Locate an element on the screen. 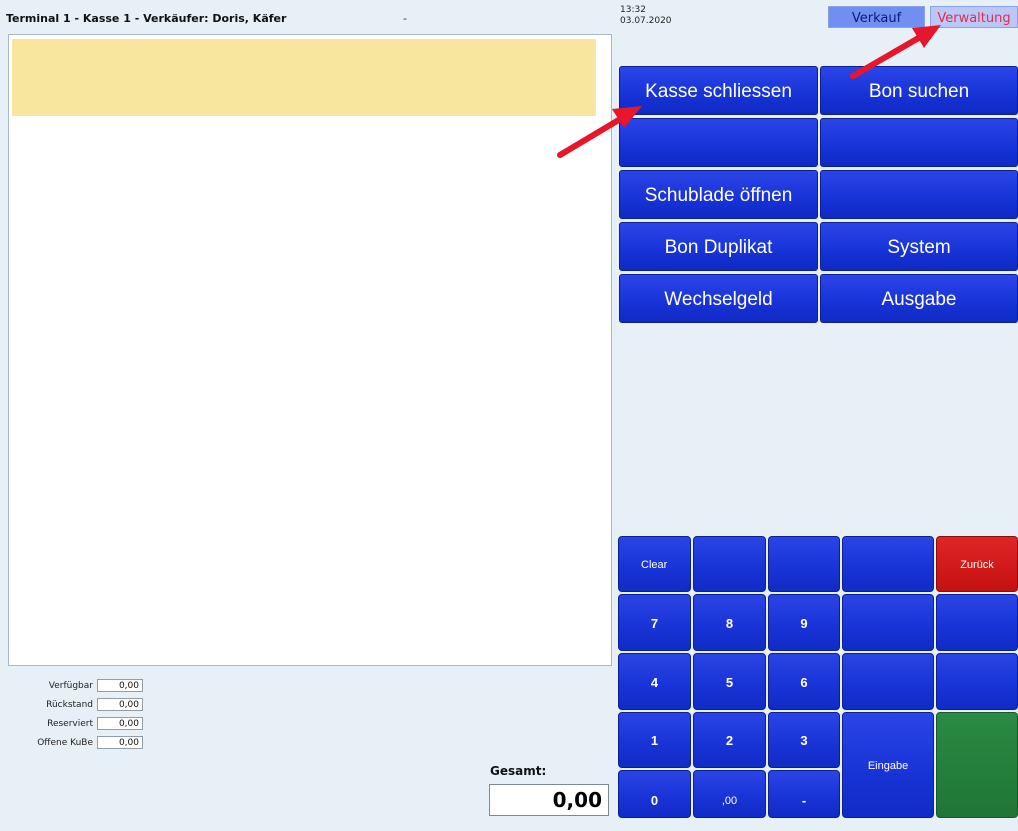  open-kube-field: 0,00 is located at coordinates (120, 742).